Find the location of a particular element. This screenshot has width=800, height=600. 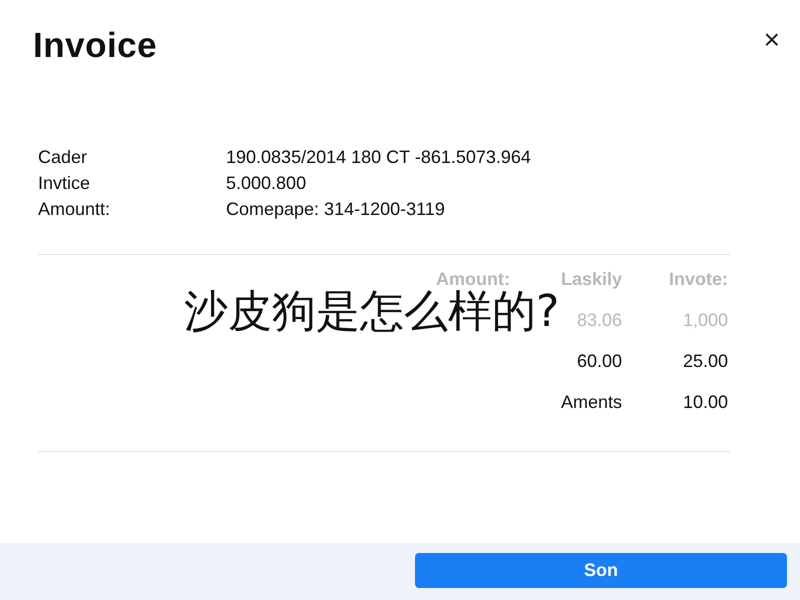

column-header: Invote: is located at coordinates (698, 279).